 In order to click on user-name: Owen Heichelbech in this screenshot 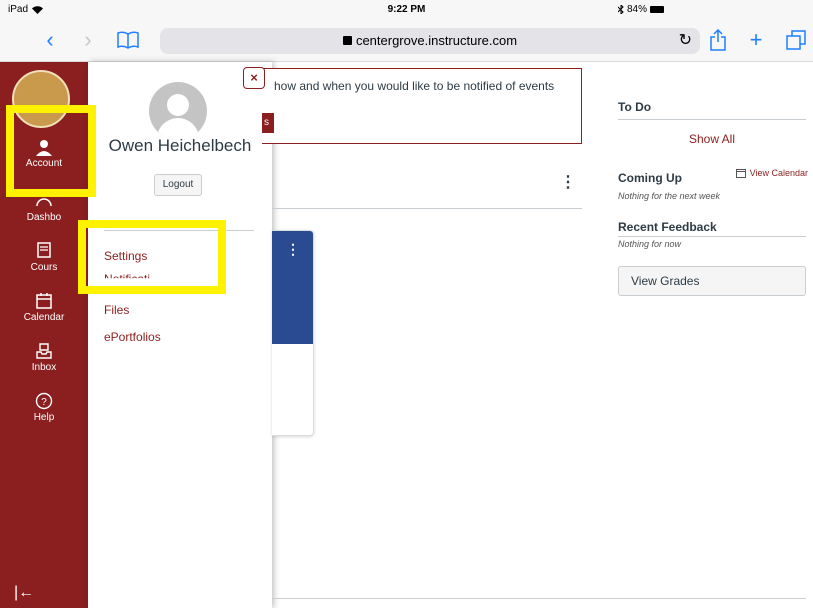, I will do `click(180, 145)`.